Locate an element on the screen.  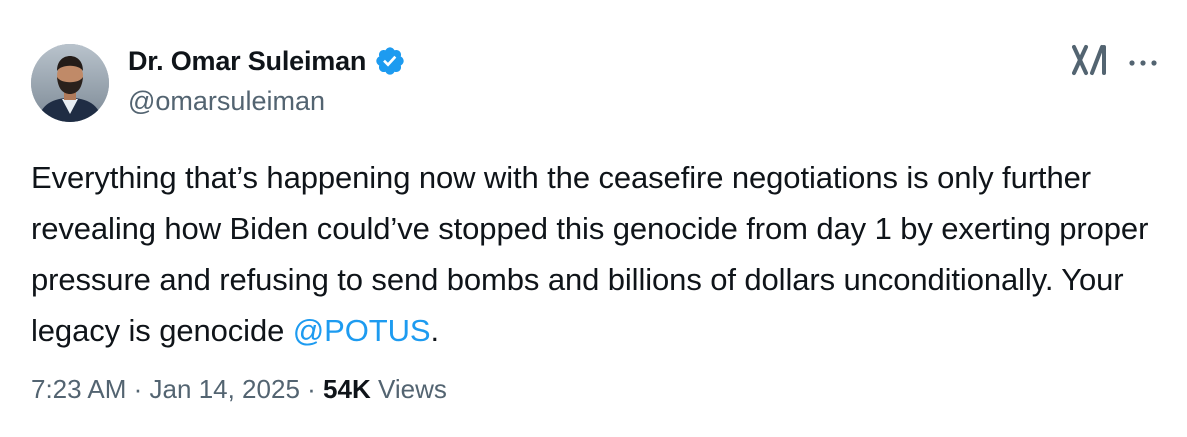
author-name-row: Dr. Omar Suleiman is located at coordinates (267, 61).